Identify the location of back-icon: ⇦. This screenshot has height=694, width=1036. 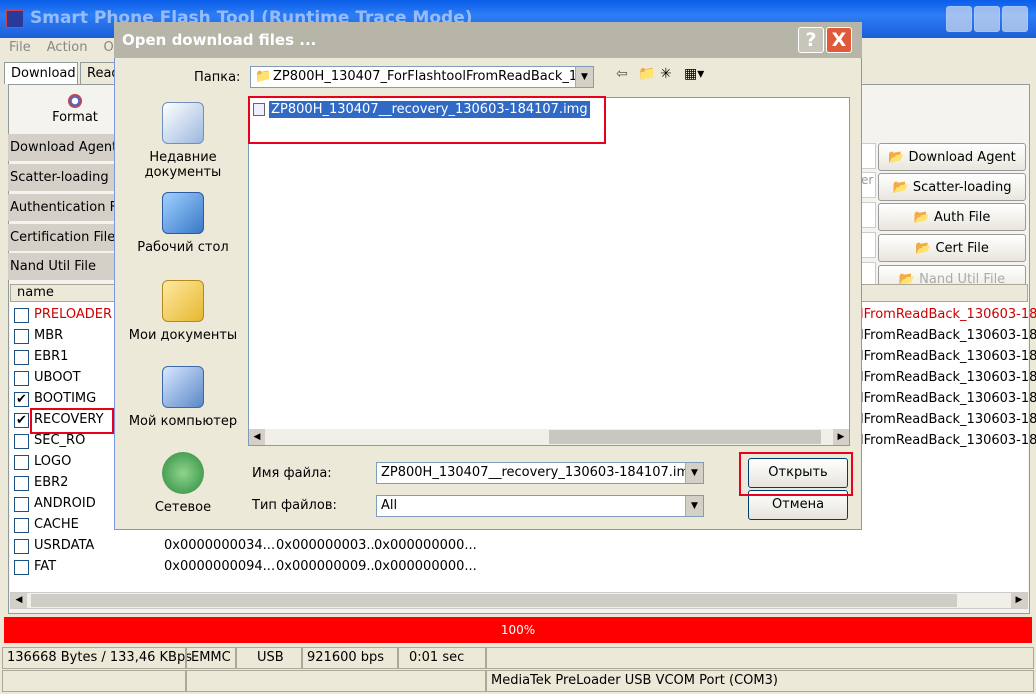
(622, 74).